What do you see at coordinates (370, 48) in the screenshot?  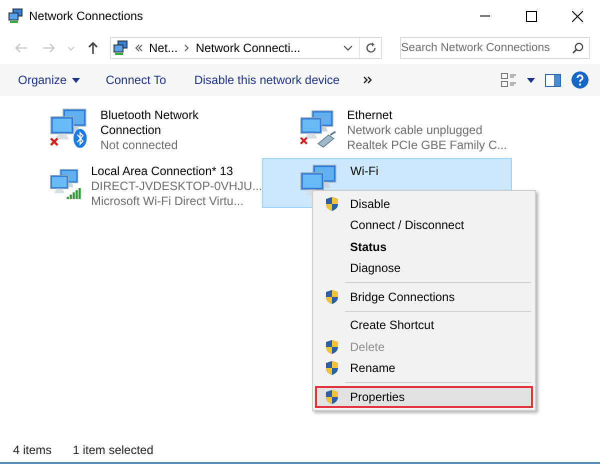 I see `refresh-icon` at bounding box center [370, 48].